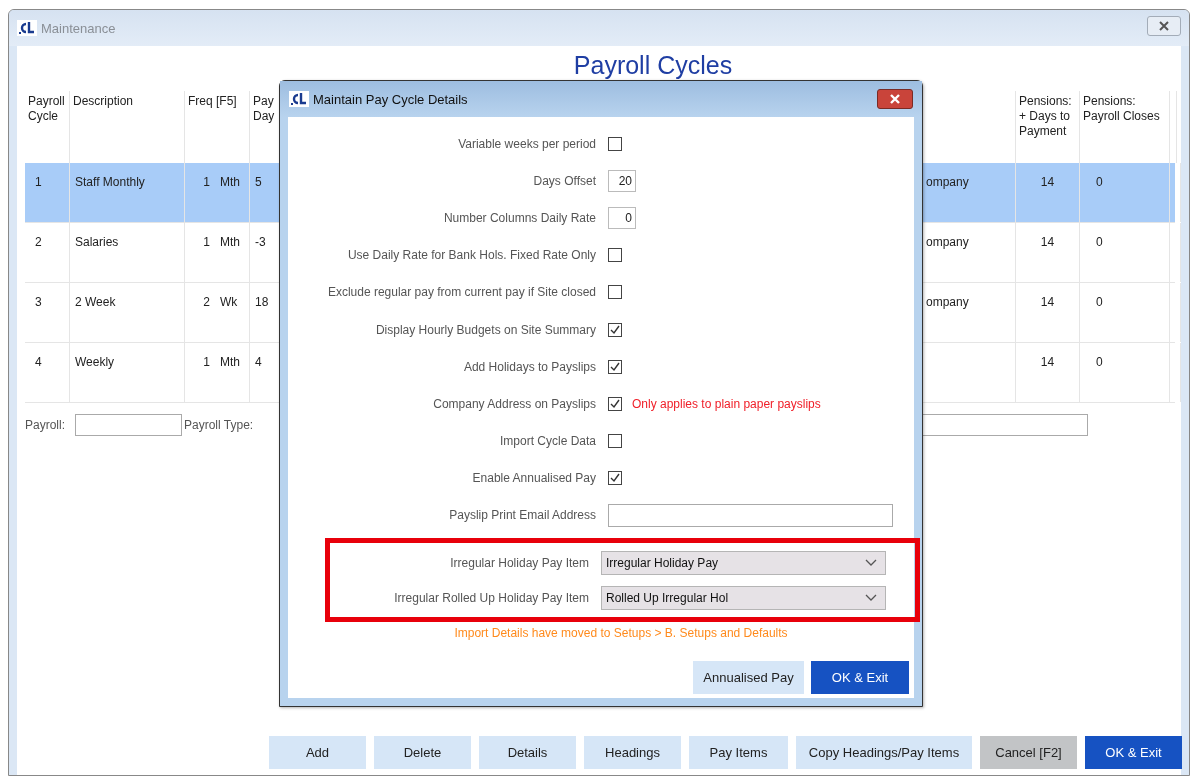 The image size is (1192, 776). Describe the element at coordinates (527, 752) in the screenshot. I see `action-button: Details` at that location.